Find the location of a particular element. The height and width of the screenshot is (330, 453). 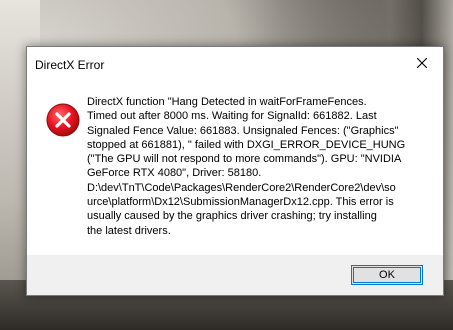

close-button is located at coordinates (422, 64).